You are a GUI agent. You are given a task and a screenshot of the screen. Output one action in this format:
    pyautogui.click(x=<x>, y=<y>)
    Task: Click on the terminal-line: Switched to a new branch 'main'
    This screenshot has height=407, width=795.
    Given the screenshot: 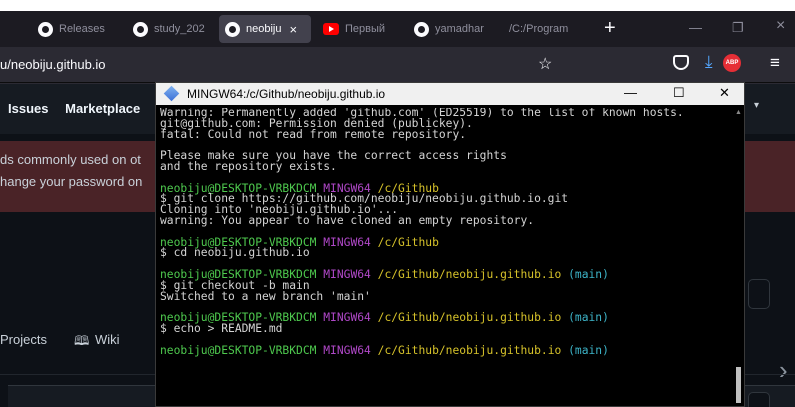 What is the action you would take?
    pyautogui.click(x=445, y=296)
    